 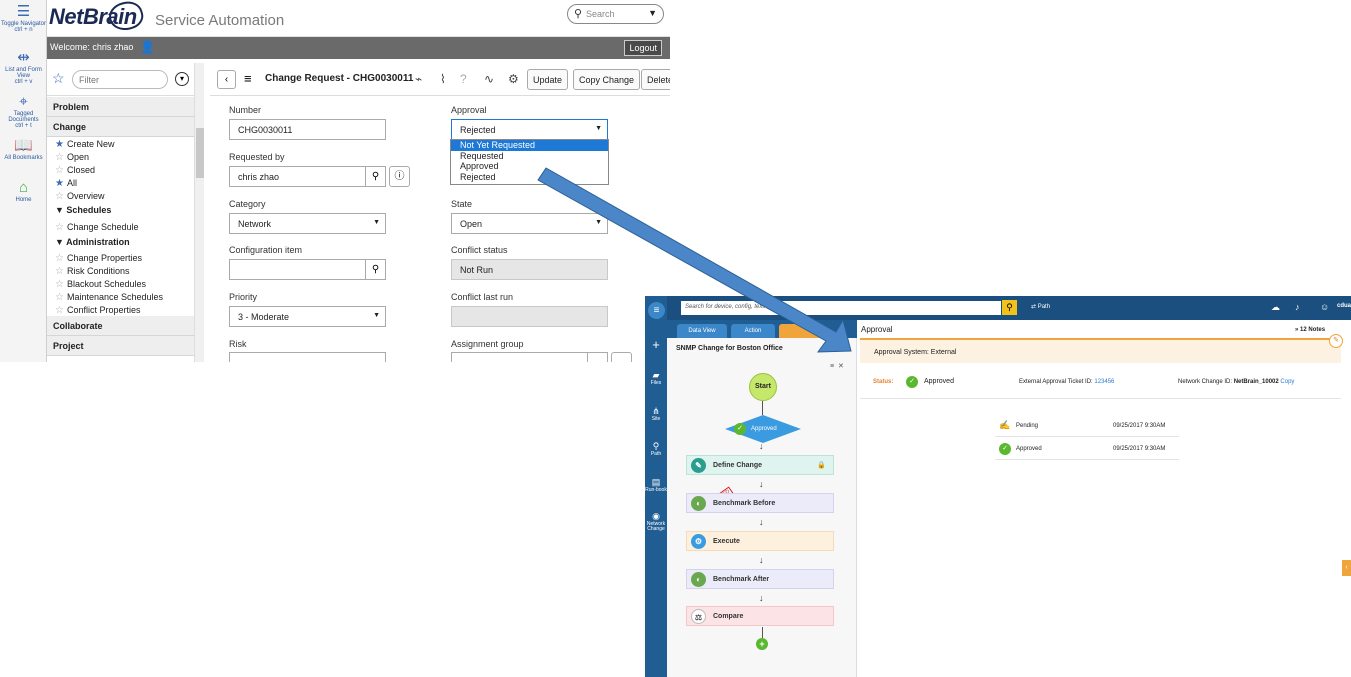 I want to click on copy-link: Copy, so click(x=1287, y=382).